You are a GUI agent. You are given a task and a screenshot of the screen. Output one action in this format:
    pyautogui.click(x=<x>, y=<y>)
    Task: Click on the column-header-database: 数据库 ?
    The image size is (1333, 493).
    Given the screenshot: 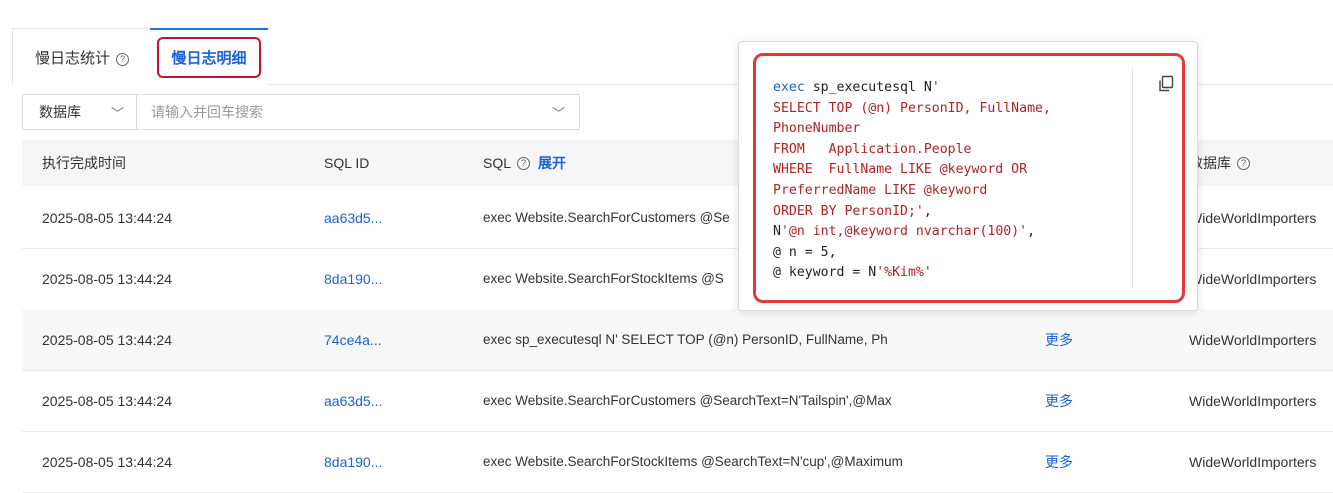 What is the action you would take?
    pyautogui.click(x=1219, y=163)
    